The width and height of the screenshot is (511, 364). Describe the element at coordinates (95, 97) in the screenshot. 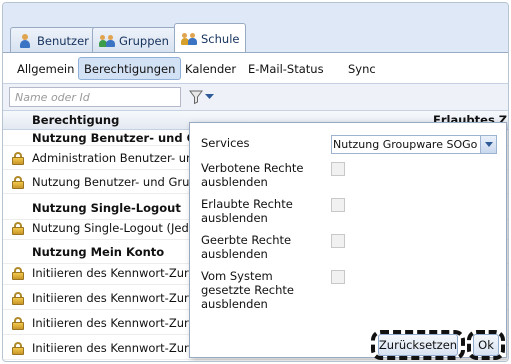

I see `search-input` at that location.